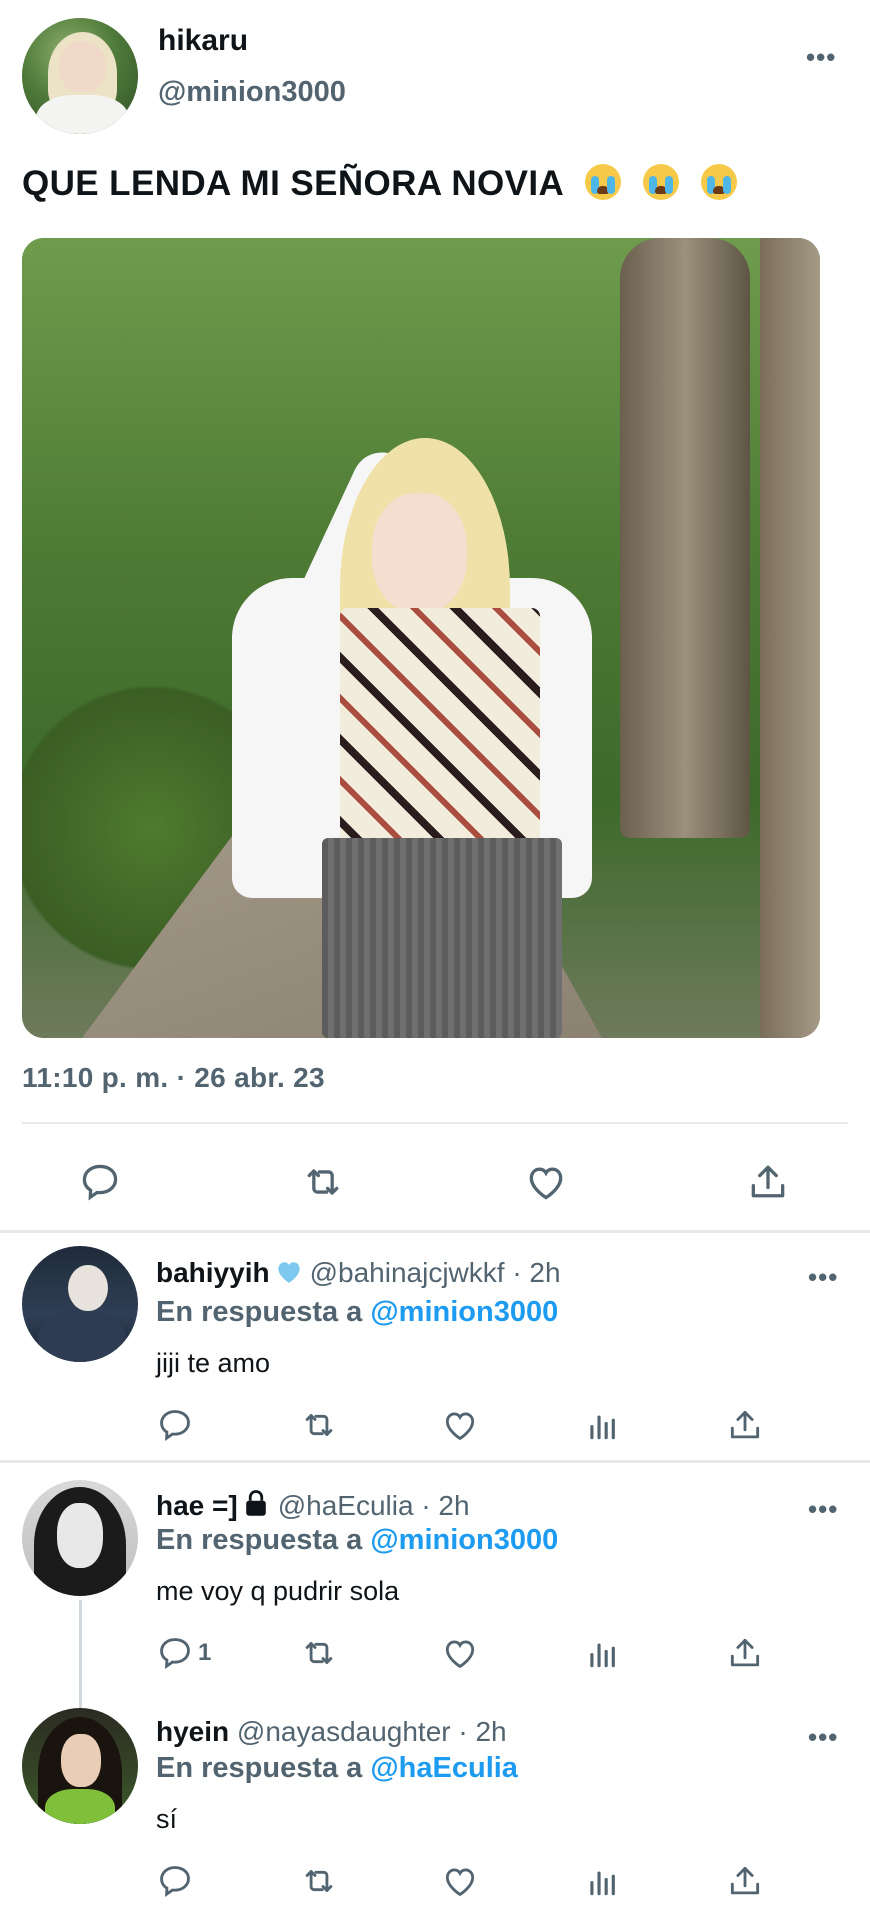 Image resolution: width=870 pixels, height=1920 pixels. What do you see at coordinates (192, 1731) in the screenshot?
I see `author-name: hyein` at bounding box center [192, 1731].